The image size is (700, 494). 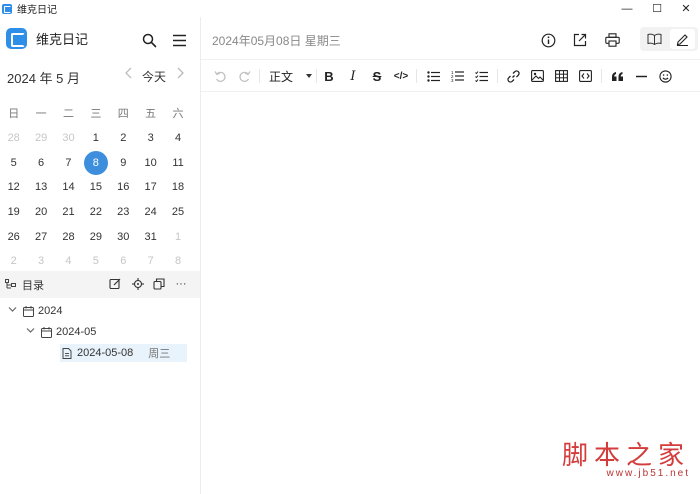 I want to click on calendar-day-selected: 8, so click(x=95, y=162).